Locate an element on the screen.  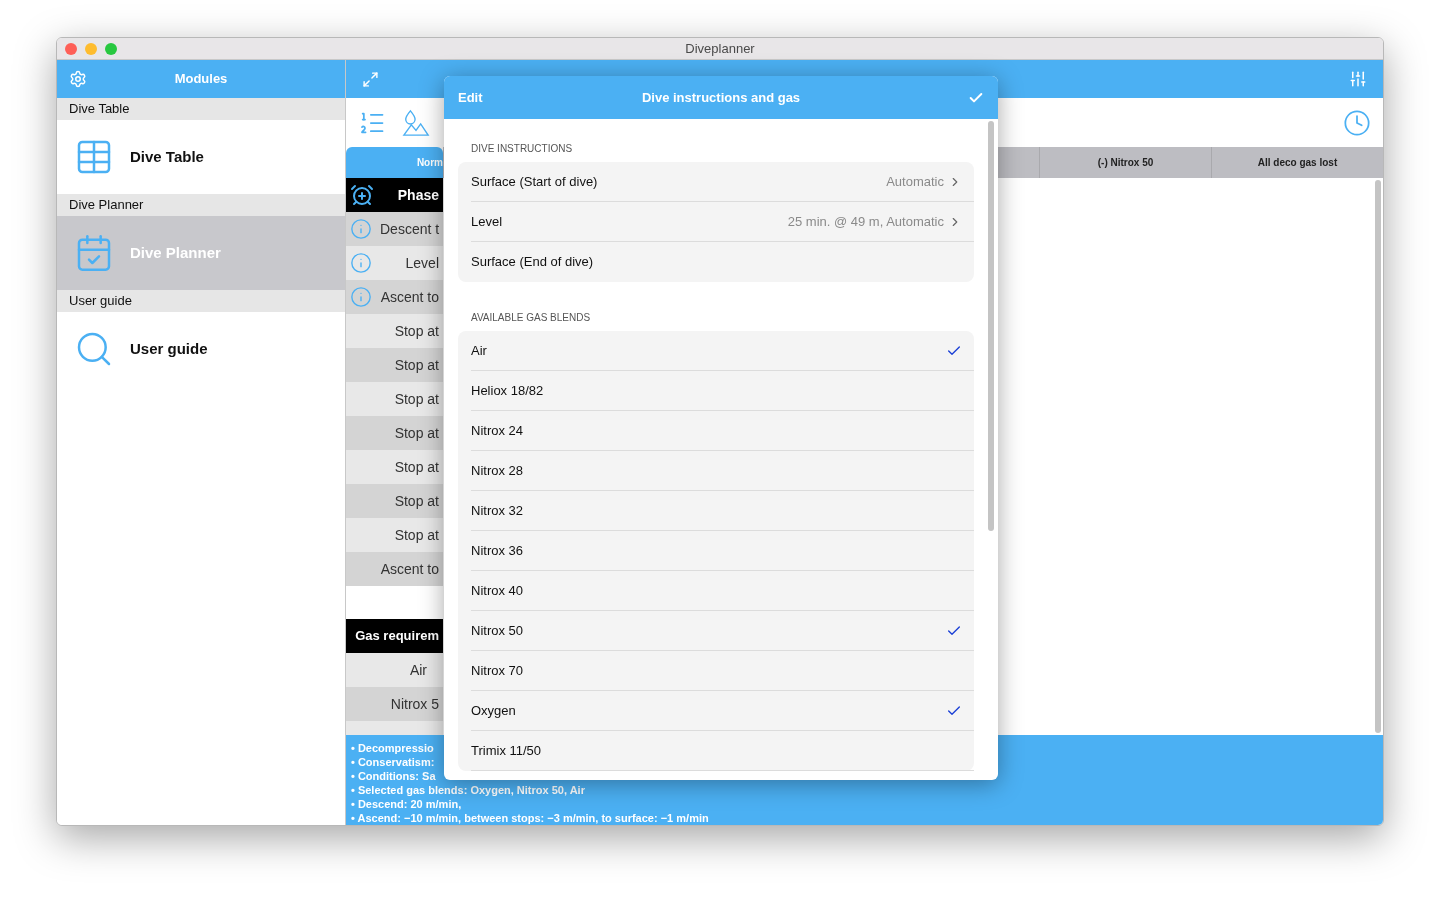
section-label: AVAILABLE GAS BLENDS is located at coordinates (531, 318).